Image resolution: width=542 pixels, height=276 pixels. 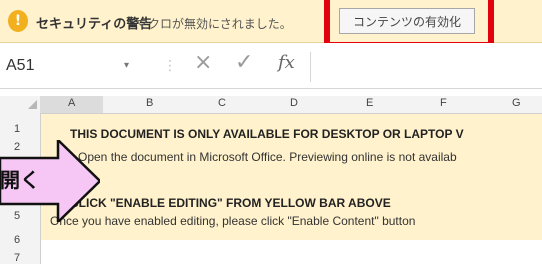 I want to click on column-header-d: D, so click(x=294, y=103).